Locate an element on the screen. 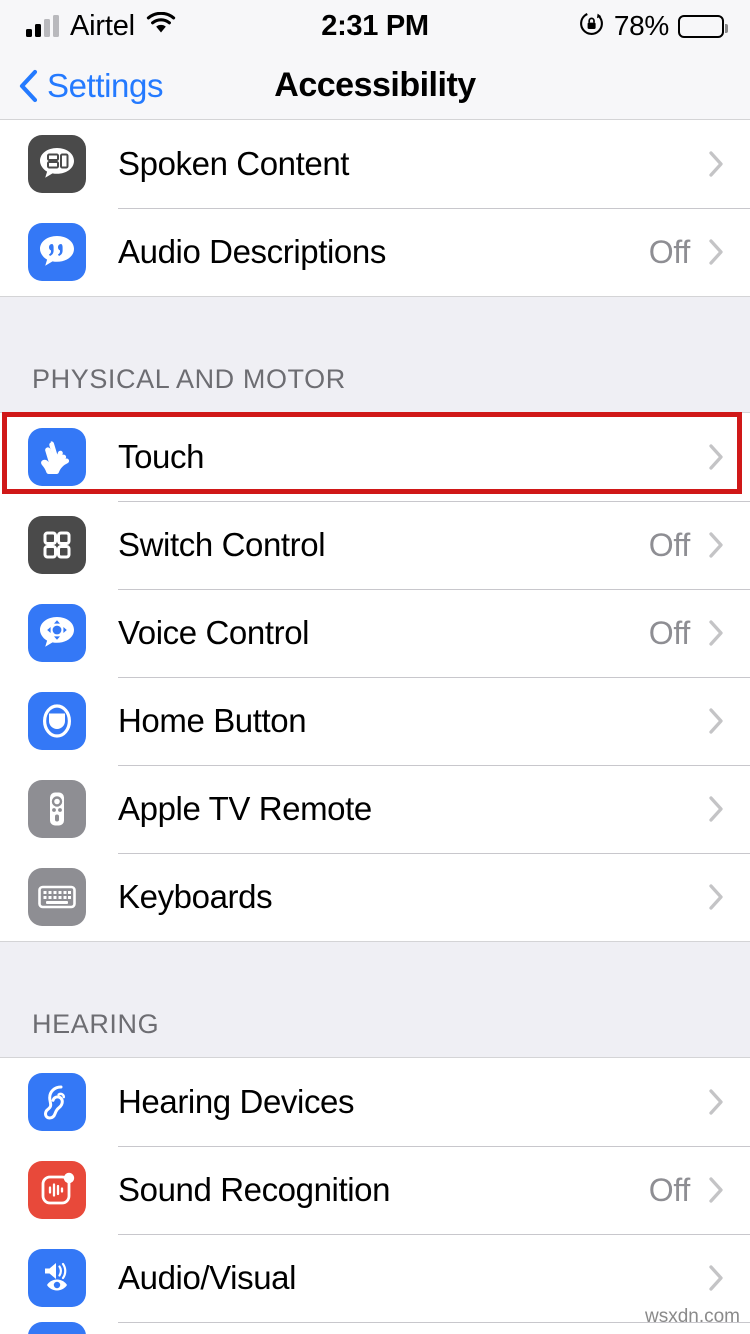  audio-descriptions-icon is located at coordinates (57, 252).